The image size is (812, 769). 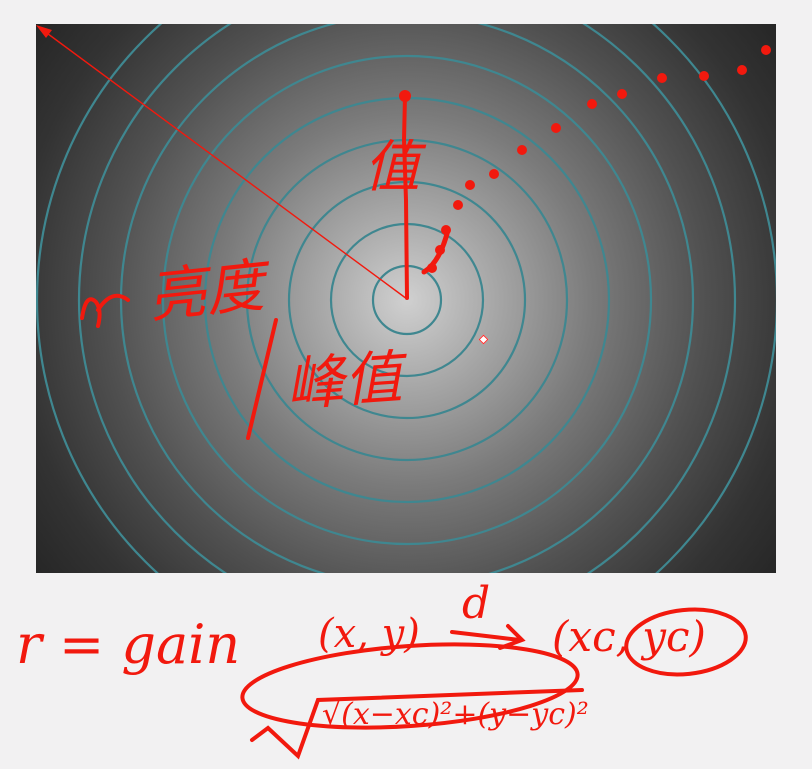 I want to click on formula-point: (x, y), so click(x=369, y=634).